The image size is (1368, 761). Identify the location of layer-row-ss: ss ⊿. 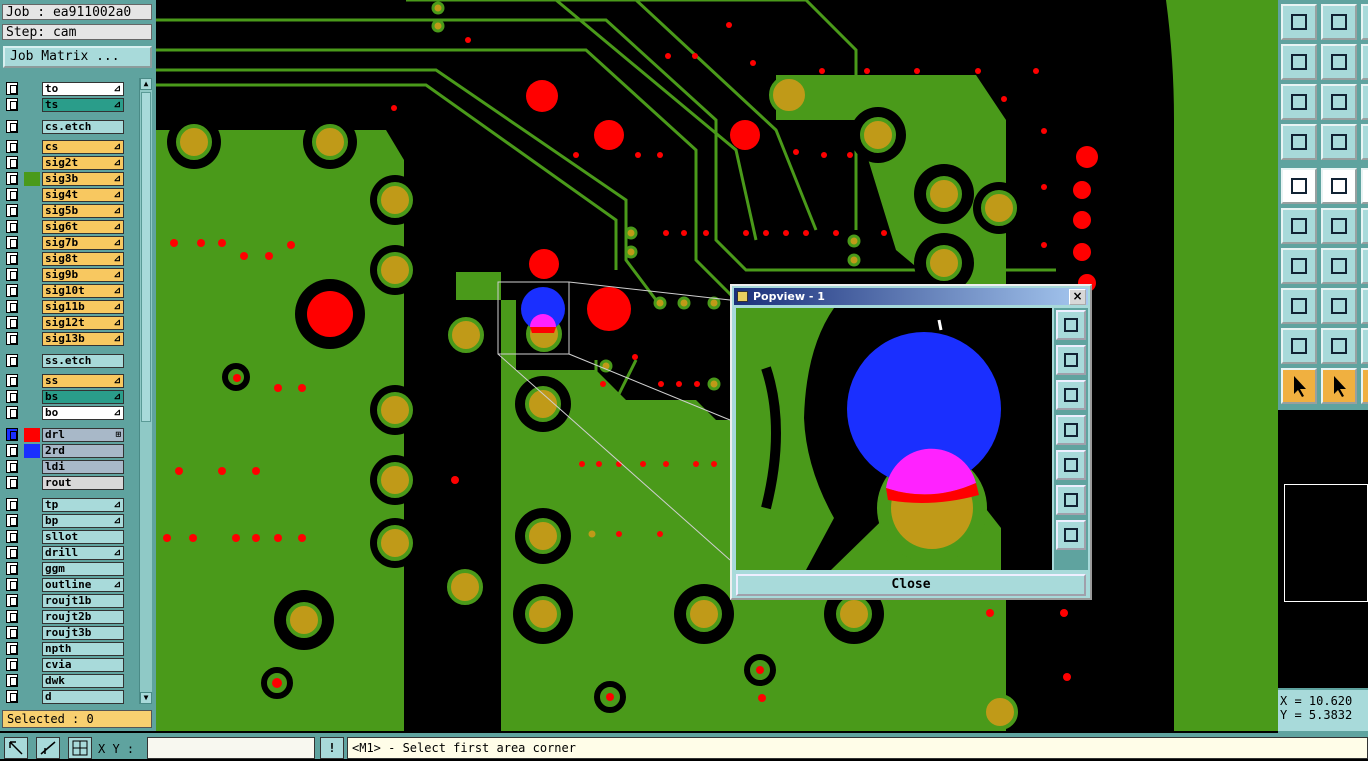
(66, 381).